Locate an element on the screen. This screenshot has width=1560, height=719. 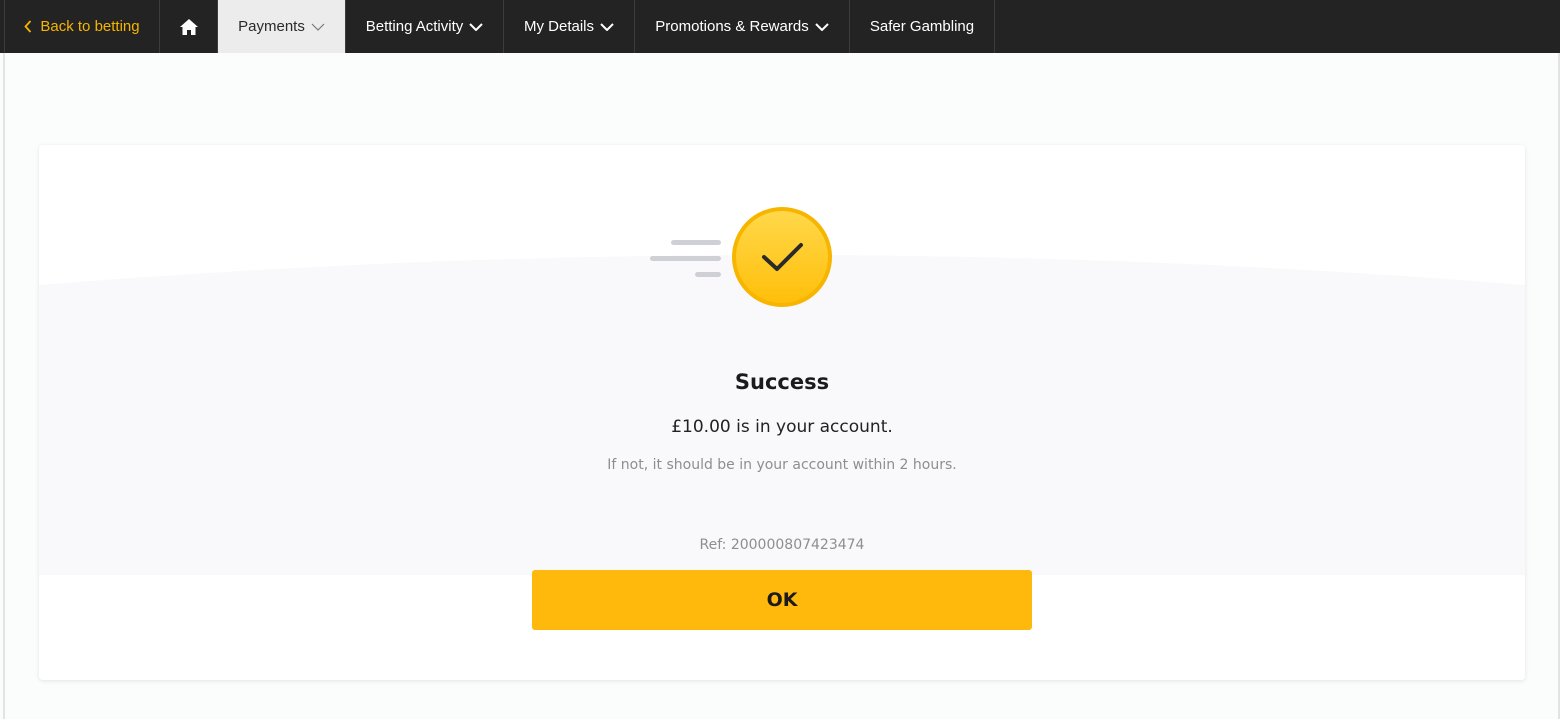
page-left-border is located at coordinates (4, 386).